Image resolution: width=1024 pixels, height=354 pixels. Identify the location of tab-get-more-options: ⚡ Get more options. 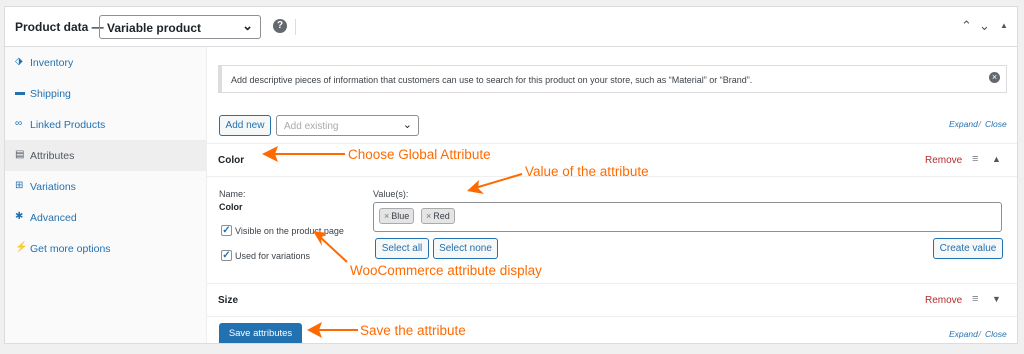
(105, 248).